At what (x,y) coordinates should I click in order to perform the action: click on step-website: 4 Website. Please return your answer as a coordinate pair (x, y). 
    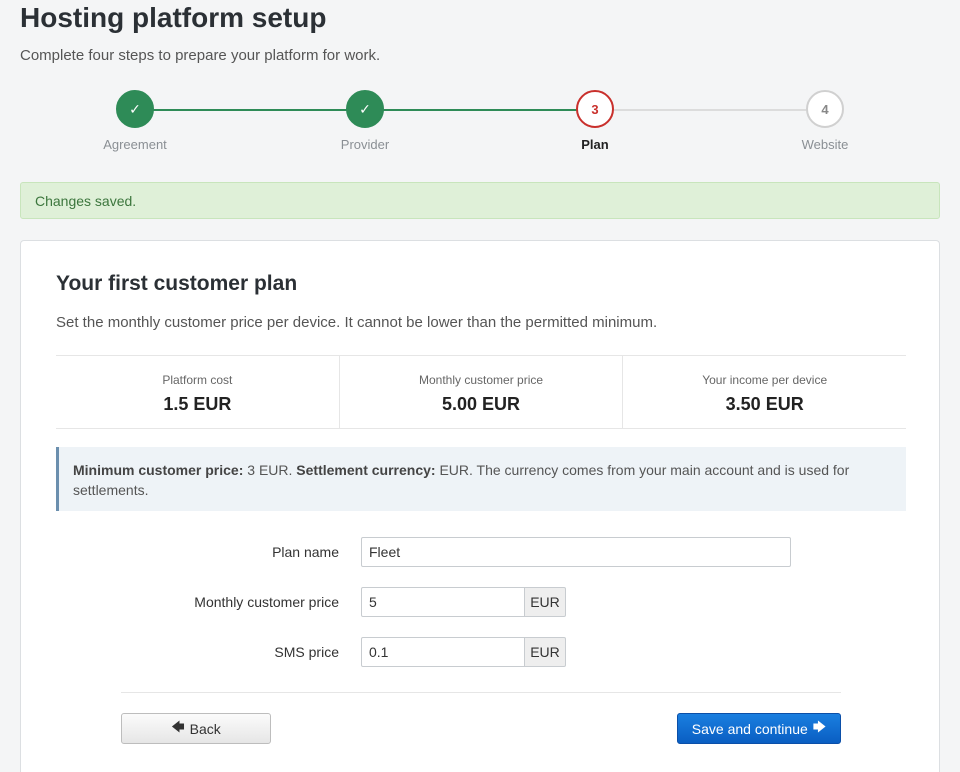
    Looking at the image, I should click on (825, 121).